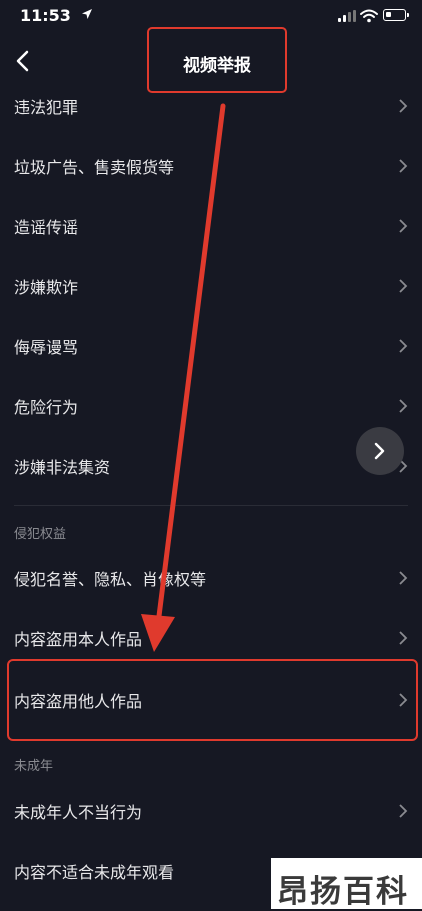 The height and width of the screenshot is (911, 422). Describe the element at coordinates (46, 407) in the screenshot. I see `report-item-label: 危险行为` at that location.